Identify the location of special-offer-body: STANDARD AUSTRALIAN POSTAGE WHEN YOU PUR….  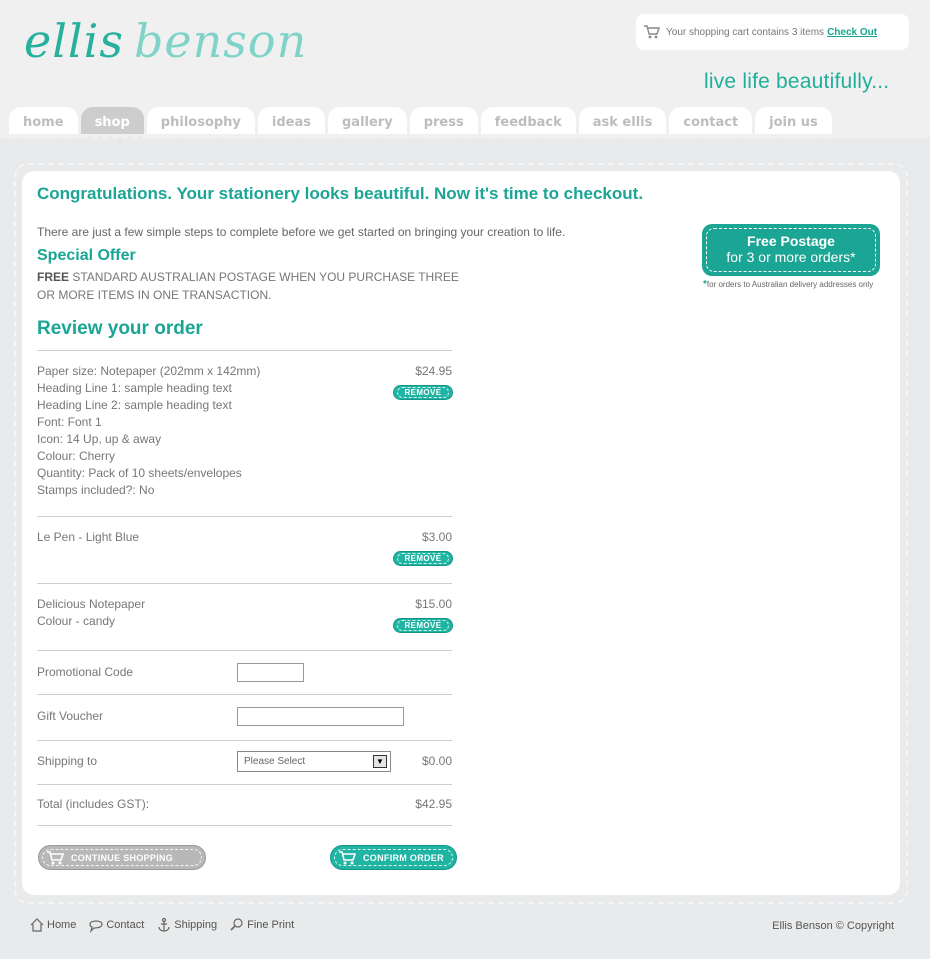
(248, 286).